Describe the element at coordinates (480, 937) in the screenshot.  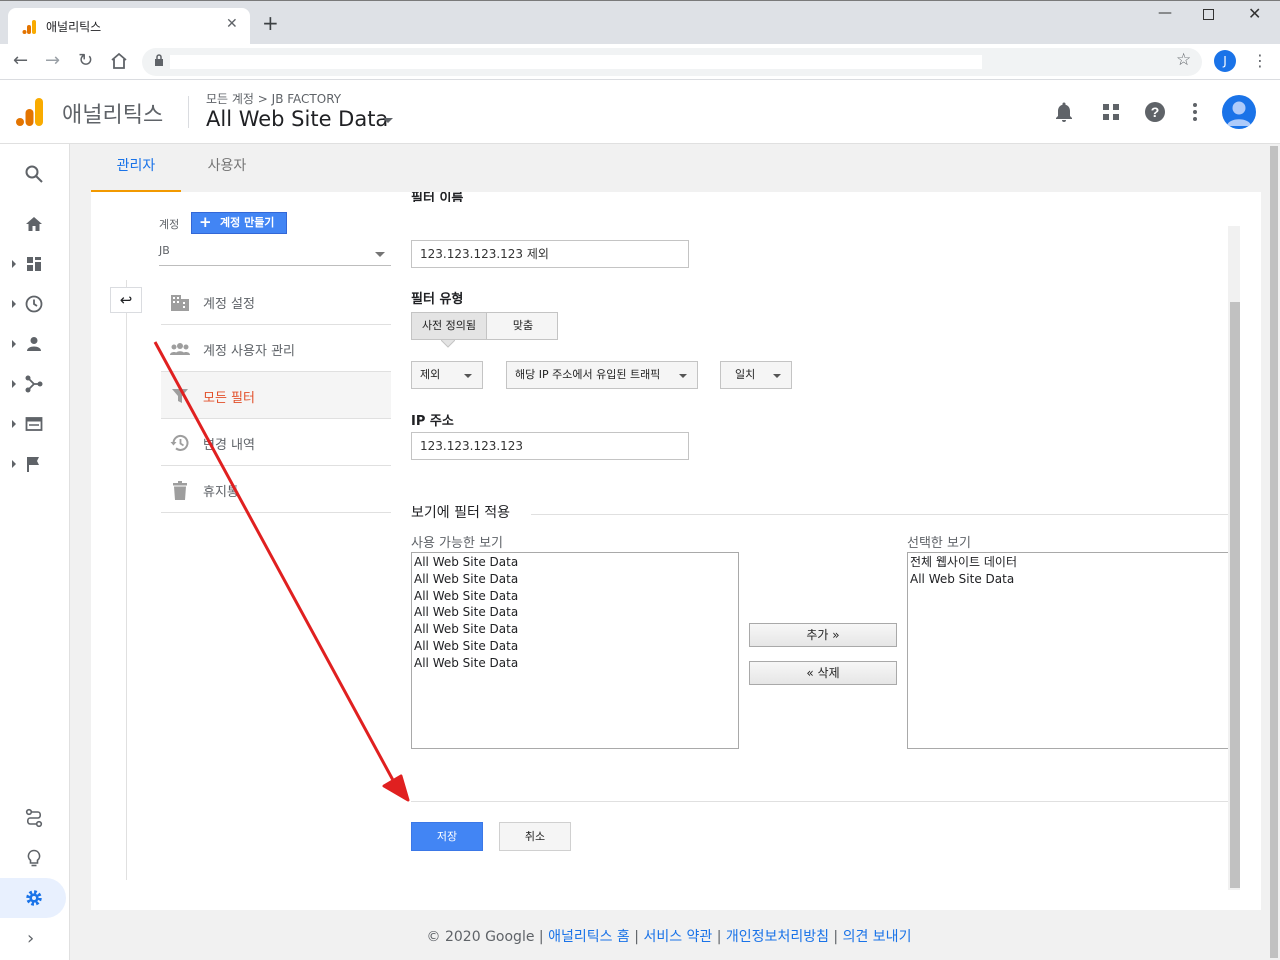
I see `copyright-text: © 2020 Google` at that location.